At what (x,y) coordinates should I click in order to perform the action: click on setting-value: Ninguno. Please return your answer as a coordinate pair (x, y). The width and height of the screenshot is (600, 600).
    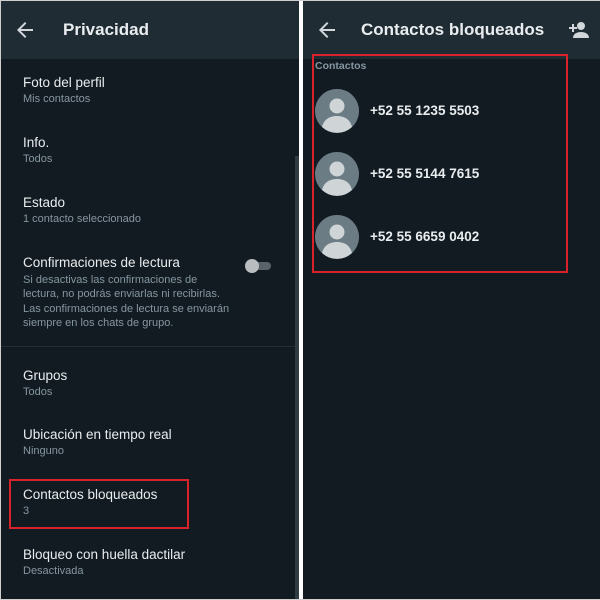
    Looking at the image, I should click on (43, 451).